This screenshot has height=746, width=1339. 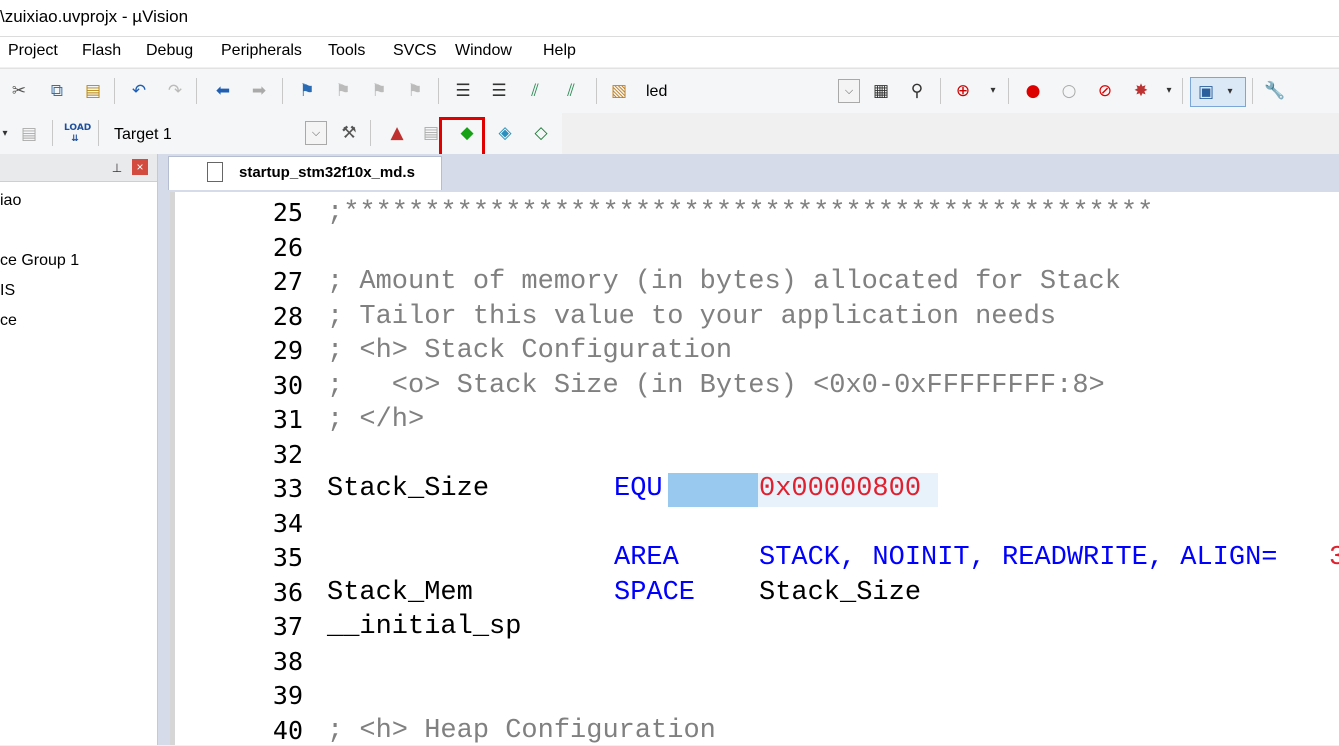 What do you see at coordinates (287, 695) in the screenshot?
I see `line-number: 39` at bounding box center [287, 695].